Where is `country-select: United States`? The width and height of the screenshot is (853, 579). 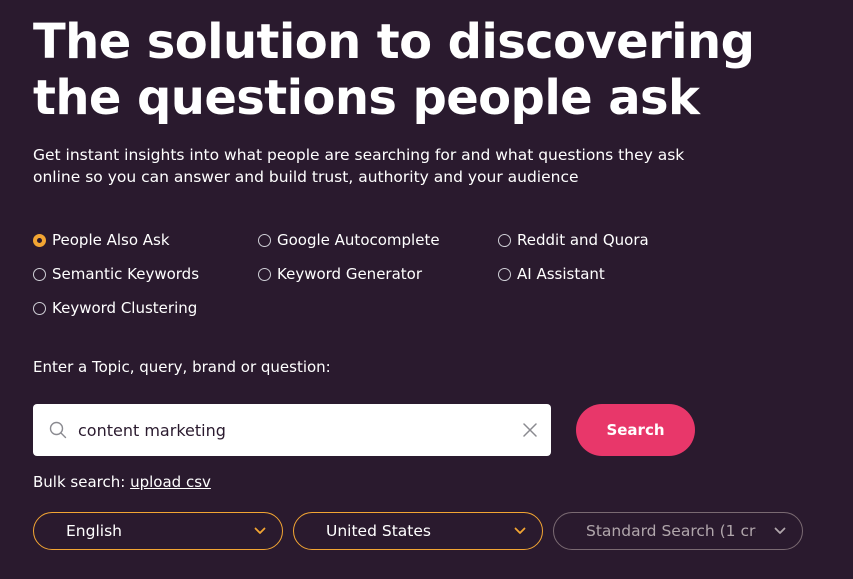 country-select: United States is located at coordinates (418, 531).